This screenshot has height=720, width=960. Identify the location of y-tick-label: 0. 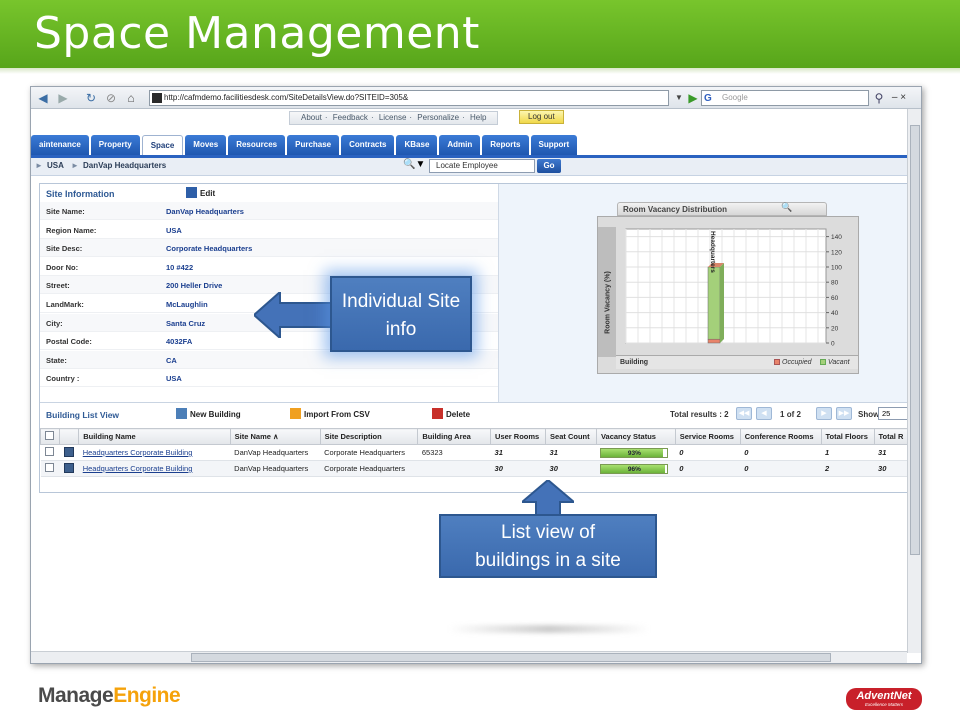
(833, 344).